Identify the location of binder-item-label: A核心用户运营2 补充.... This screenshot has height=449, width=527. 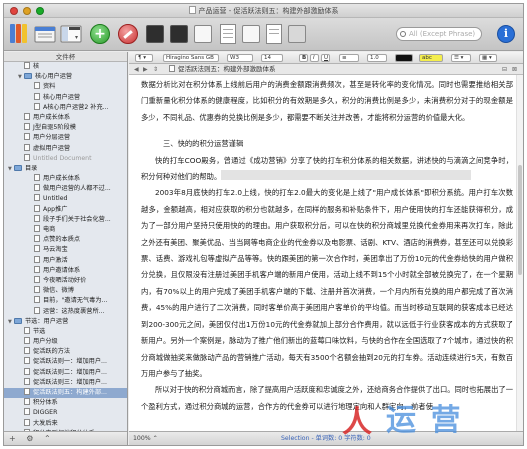
(76, 107).